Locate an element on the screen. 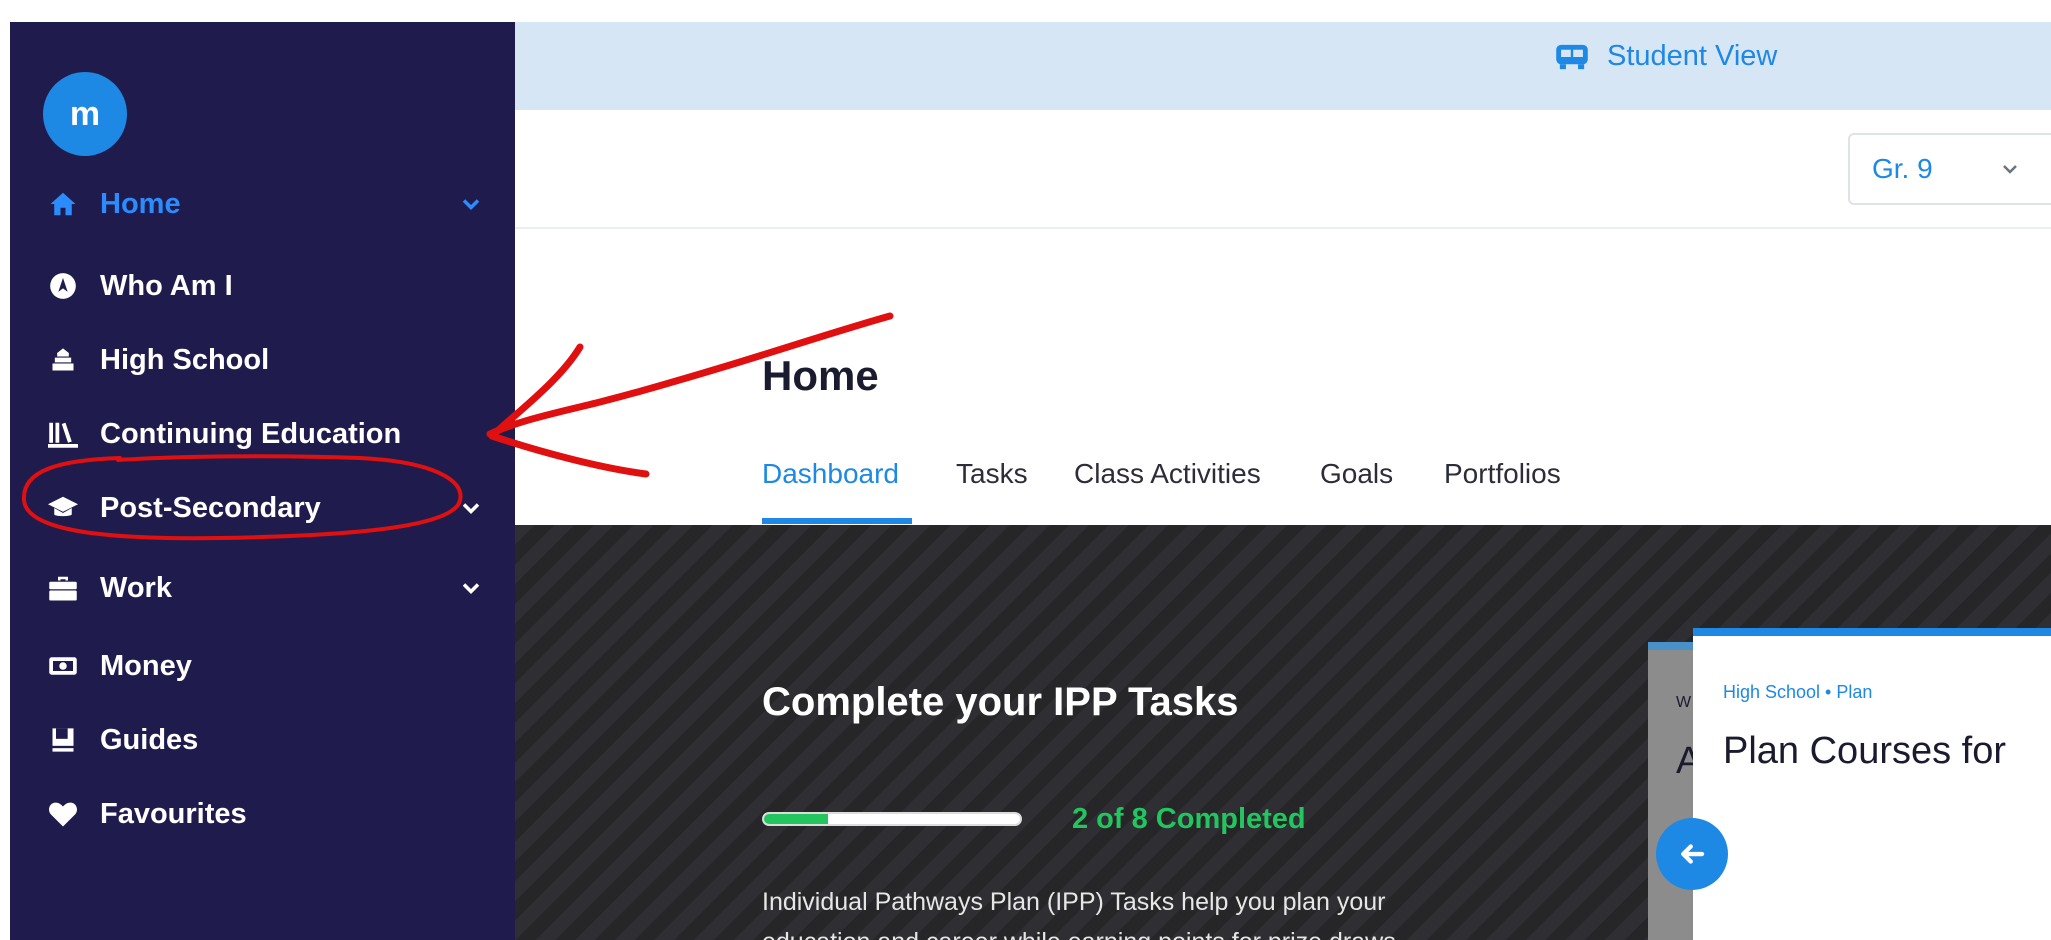 Image resolution: width=2051 pixels, height=940 pixels. tab-portfolios: Portfolios is located at coordinates (1502, 474).